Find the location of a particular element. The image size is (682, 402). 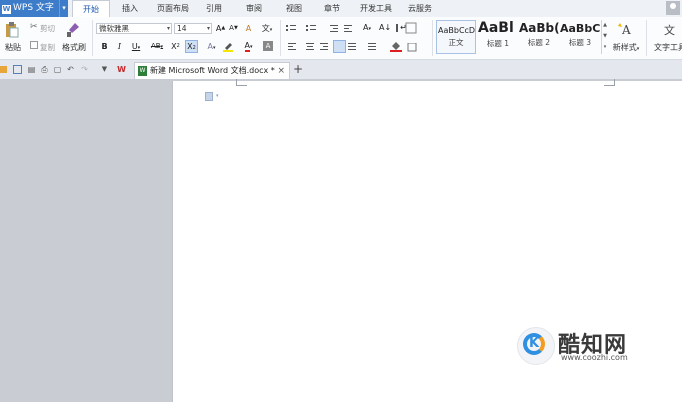

font-color-icon: A▾ is located at coordinates (248, 46).